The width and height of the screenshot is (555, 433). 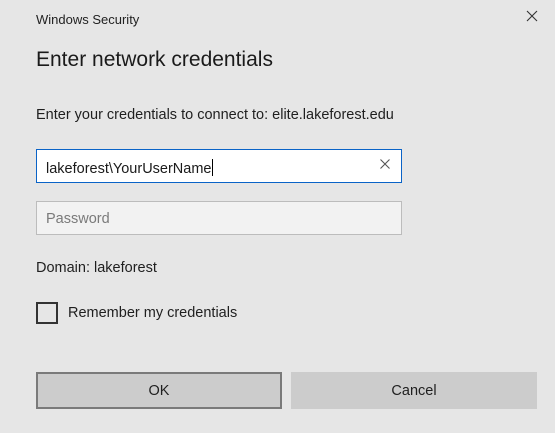 What do you see at coordinates (47, 313) in the screenshot?
I see `remember-checkbox` at bounding box center [47, 313].